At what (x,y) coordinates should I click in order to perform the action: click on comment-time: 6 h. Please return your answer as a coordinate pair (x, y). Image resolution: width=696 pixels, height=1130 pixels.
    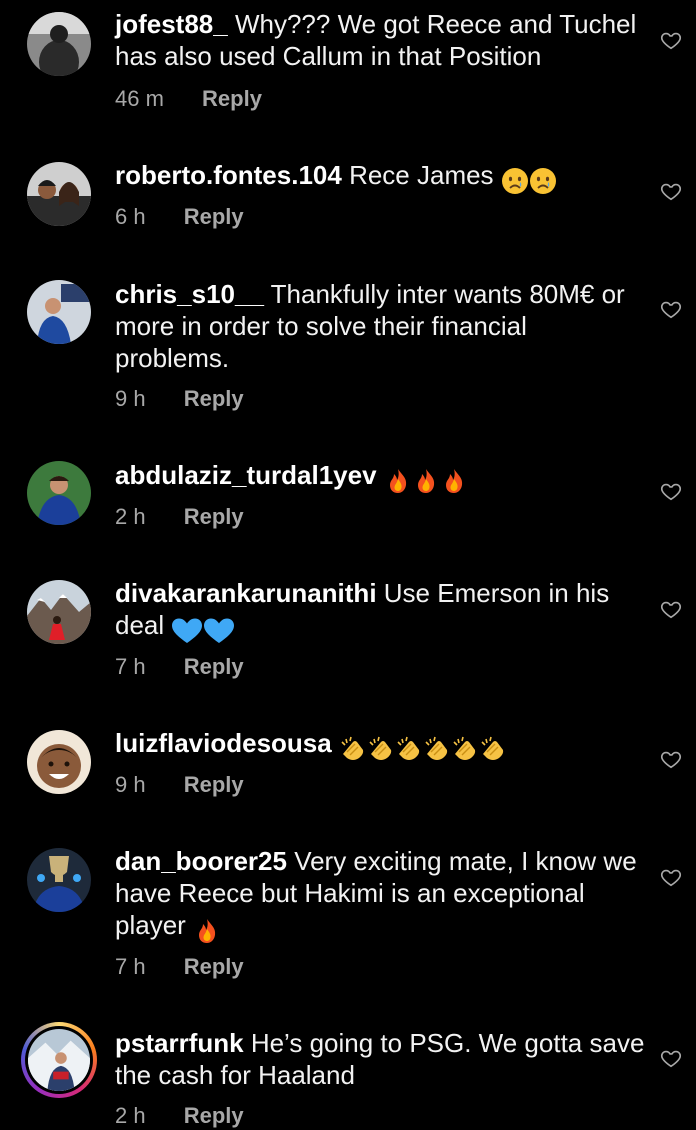
    Looking at the image, I should click on (130, 216).